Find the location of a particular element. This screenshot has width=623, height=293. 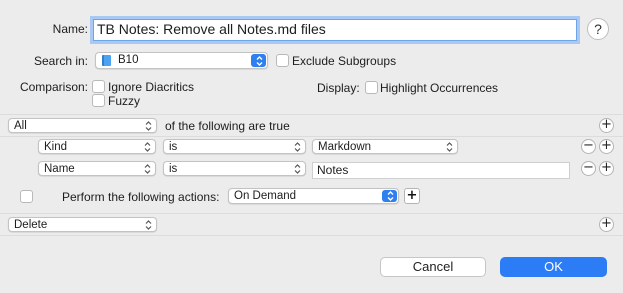

criterion-field-popup: Name is located at coordinates (97, 168).